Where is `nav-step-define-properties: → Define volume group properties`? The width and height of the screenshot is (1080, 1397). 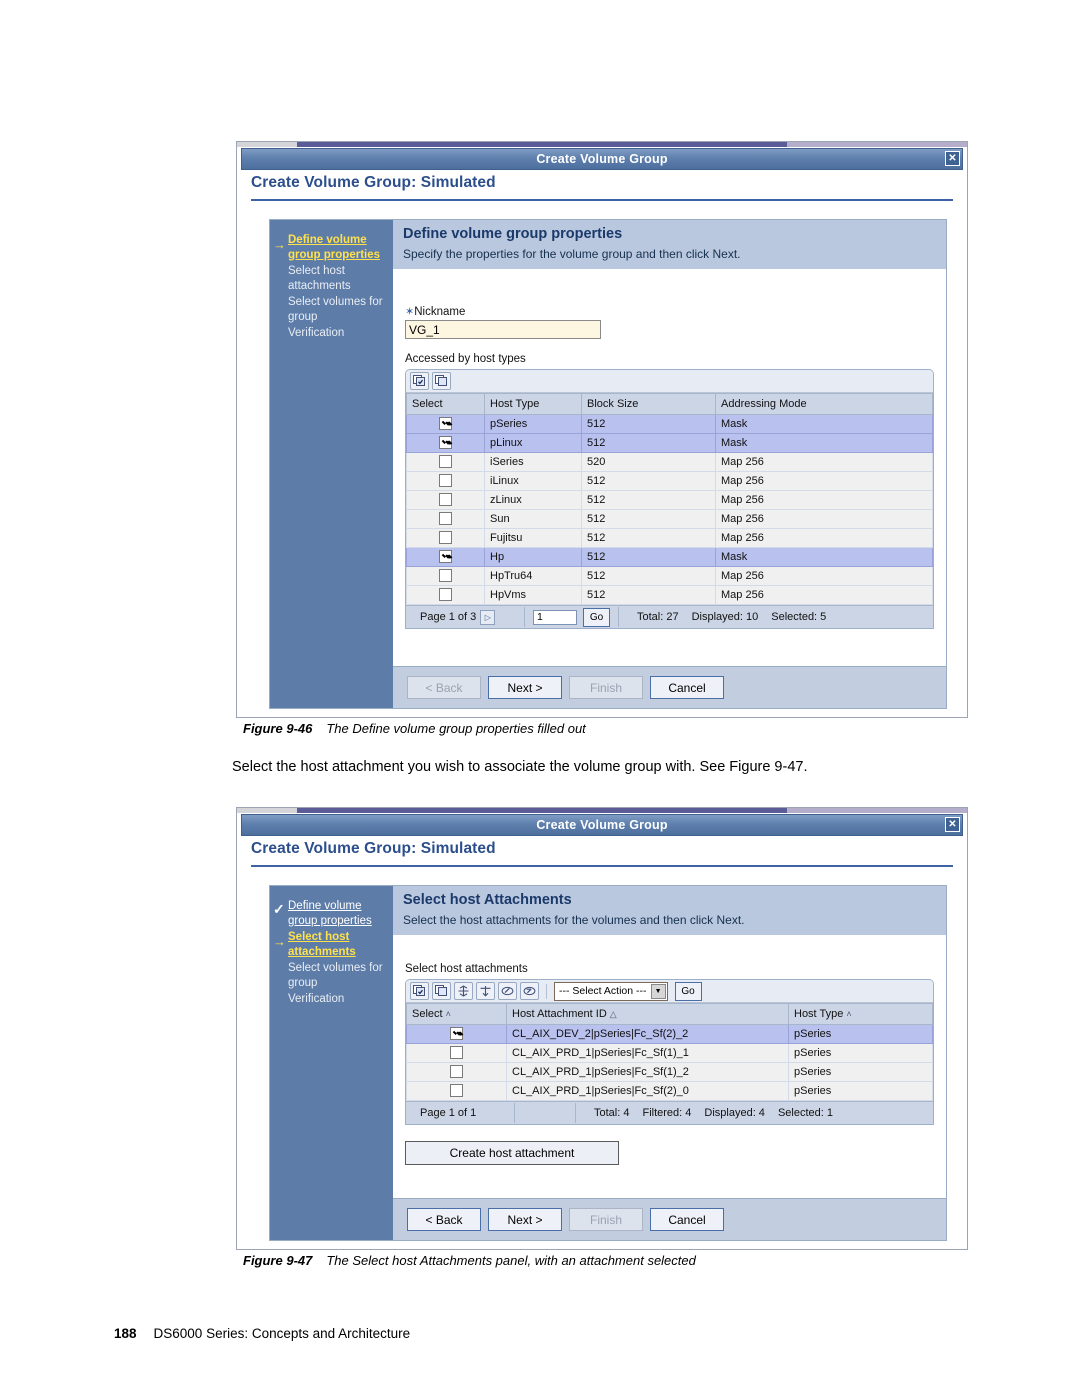
nav-step-define-properties: → Define volume group properties is located at coordinates (331, 247).